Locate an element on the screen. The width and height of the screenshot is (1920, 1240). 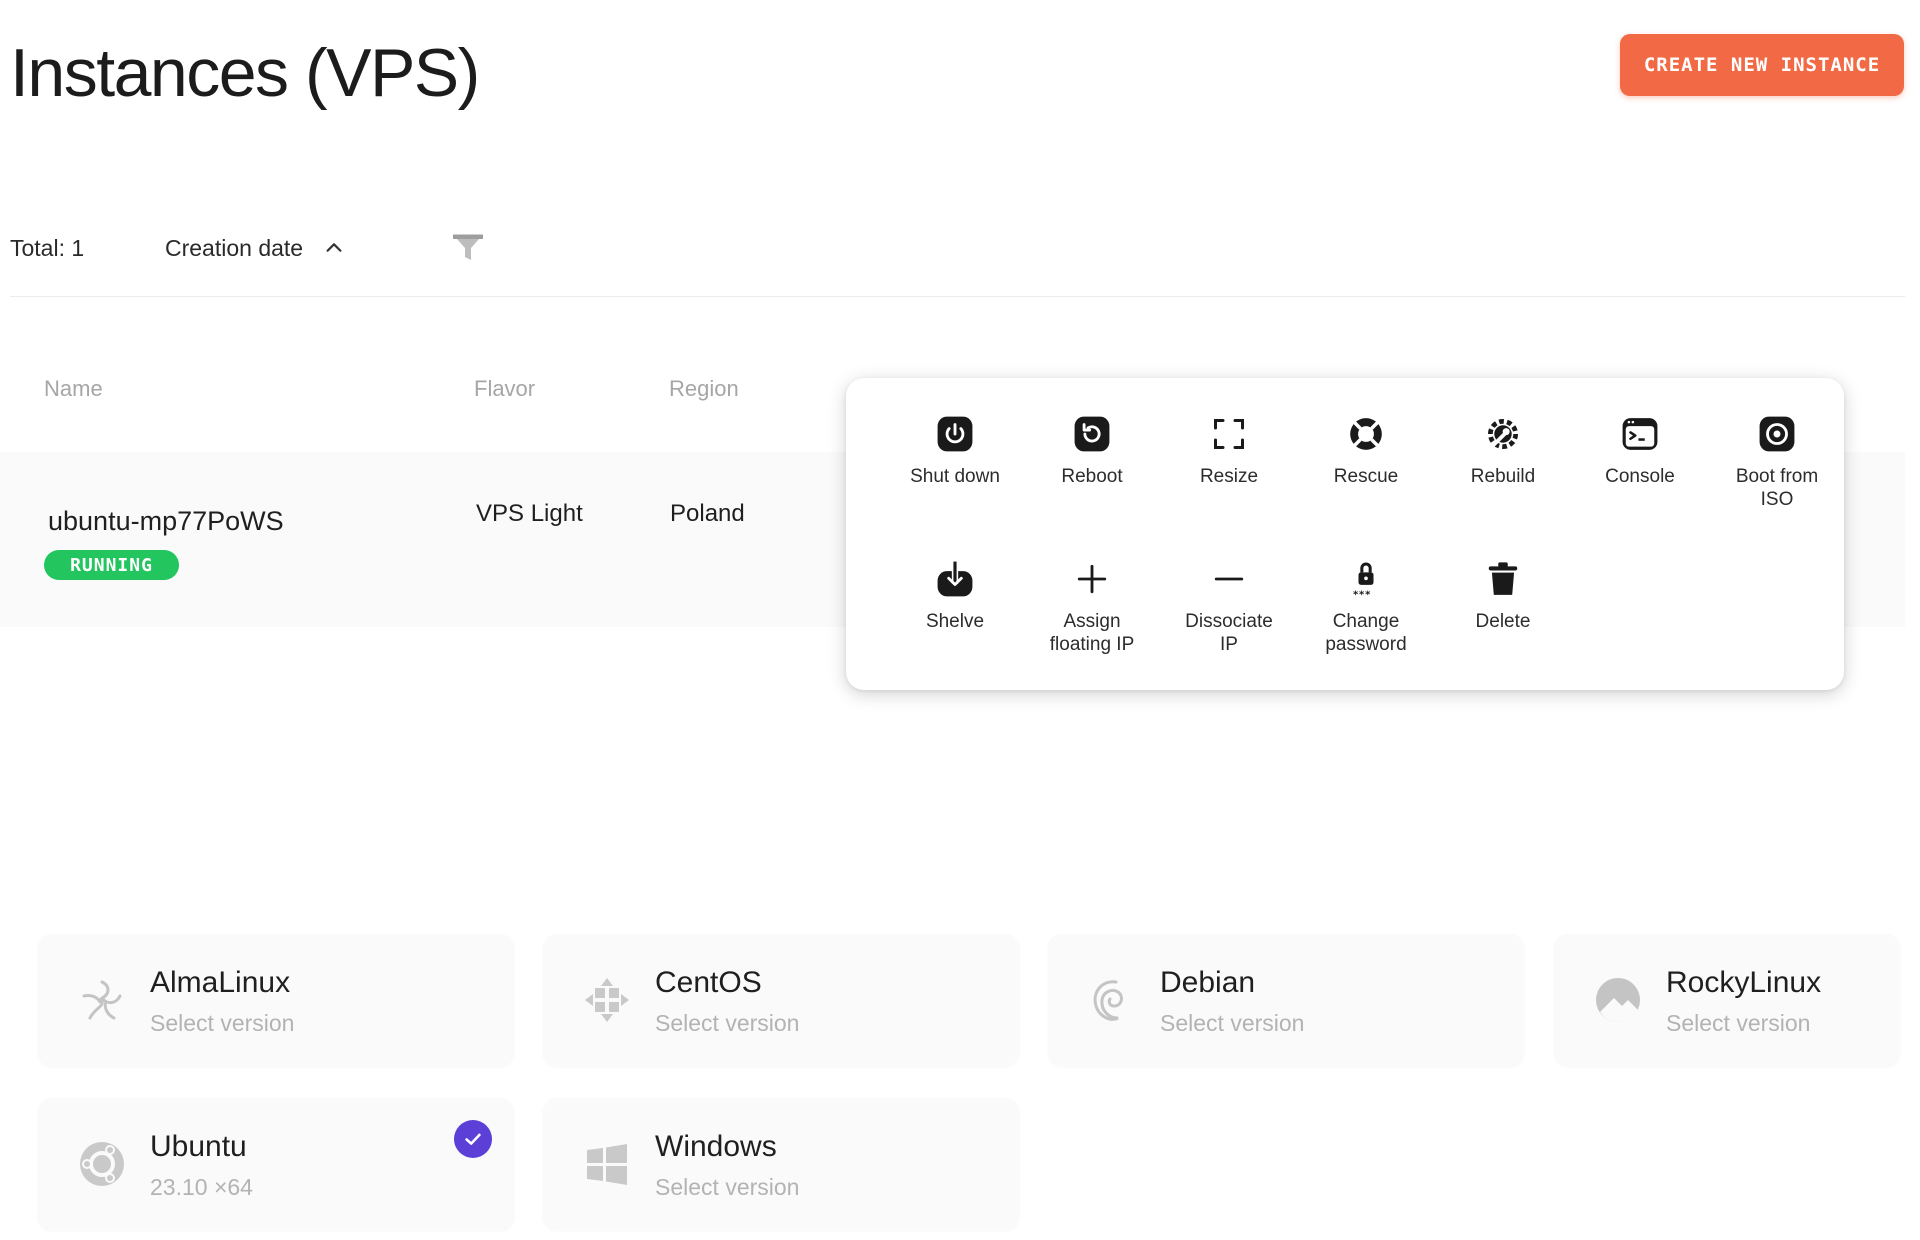
sort-label: Creation date is located at coordinates (234, 247).